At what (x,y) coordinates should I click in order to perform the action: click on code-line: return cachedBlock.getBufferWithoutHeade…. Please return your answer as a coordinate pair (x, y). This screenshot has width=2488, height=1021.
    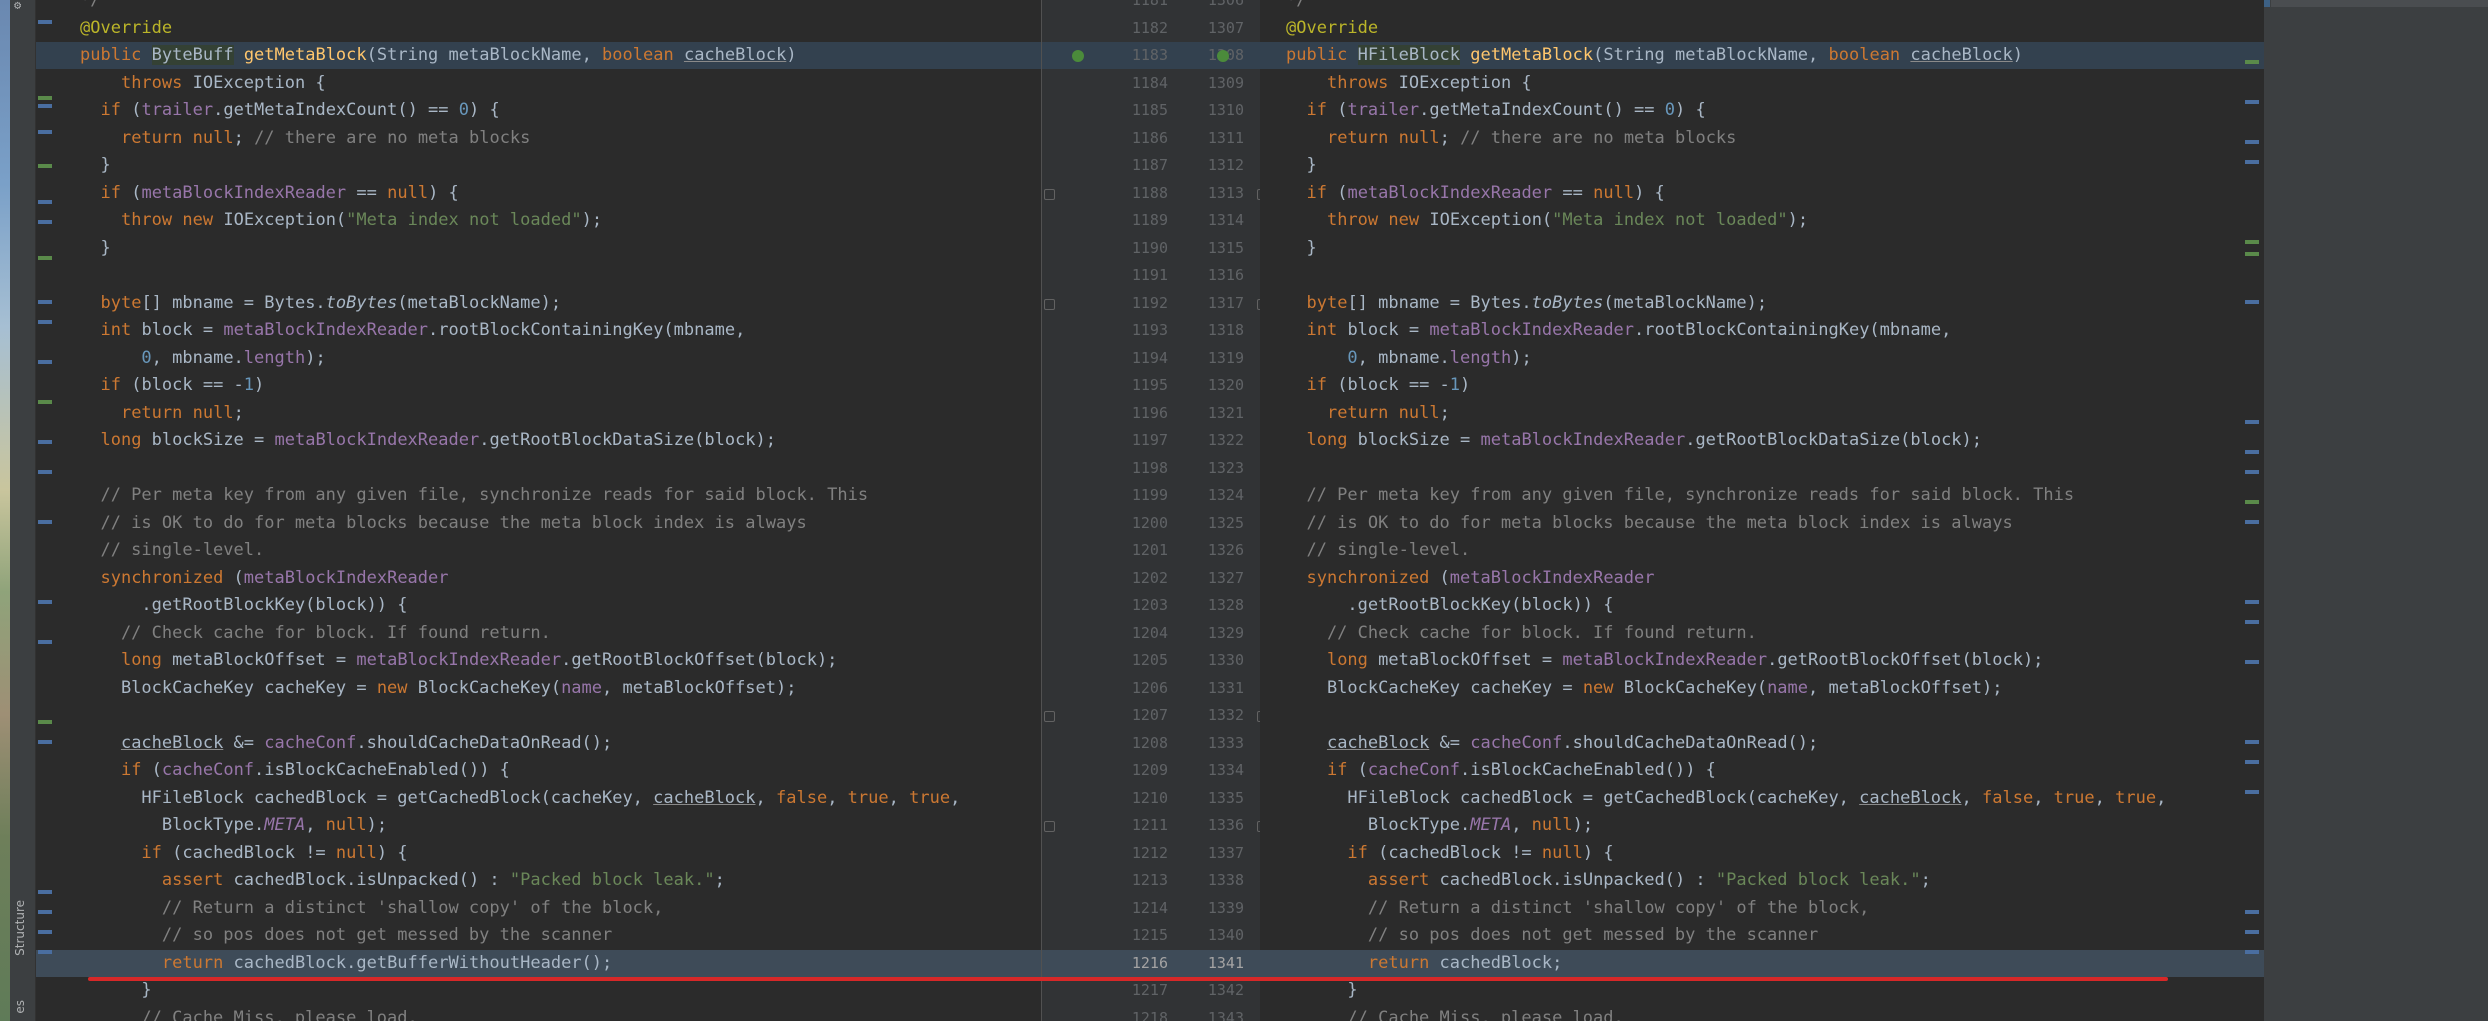
    Looking at the image, I should click on (538, 963).